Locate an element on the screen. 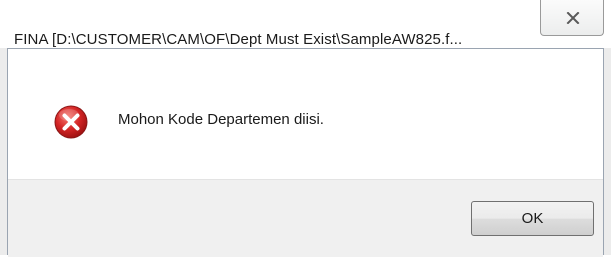  error-icon is located at coordinates (71, 122).